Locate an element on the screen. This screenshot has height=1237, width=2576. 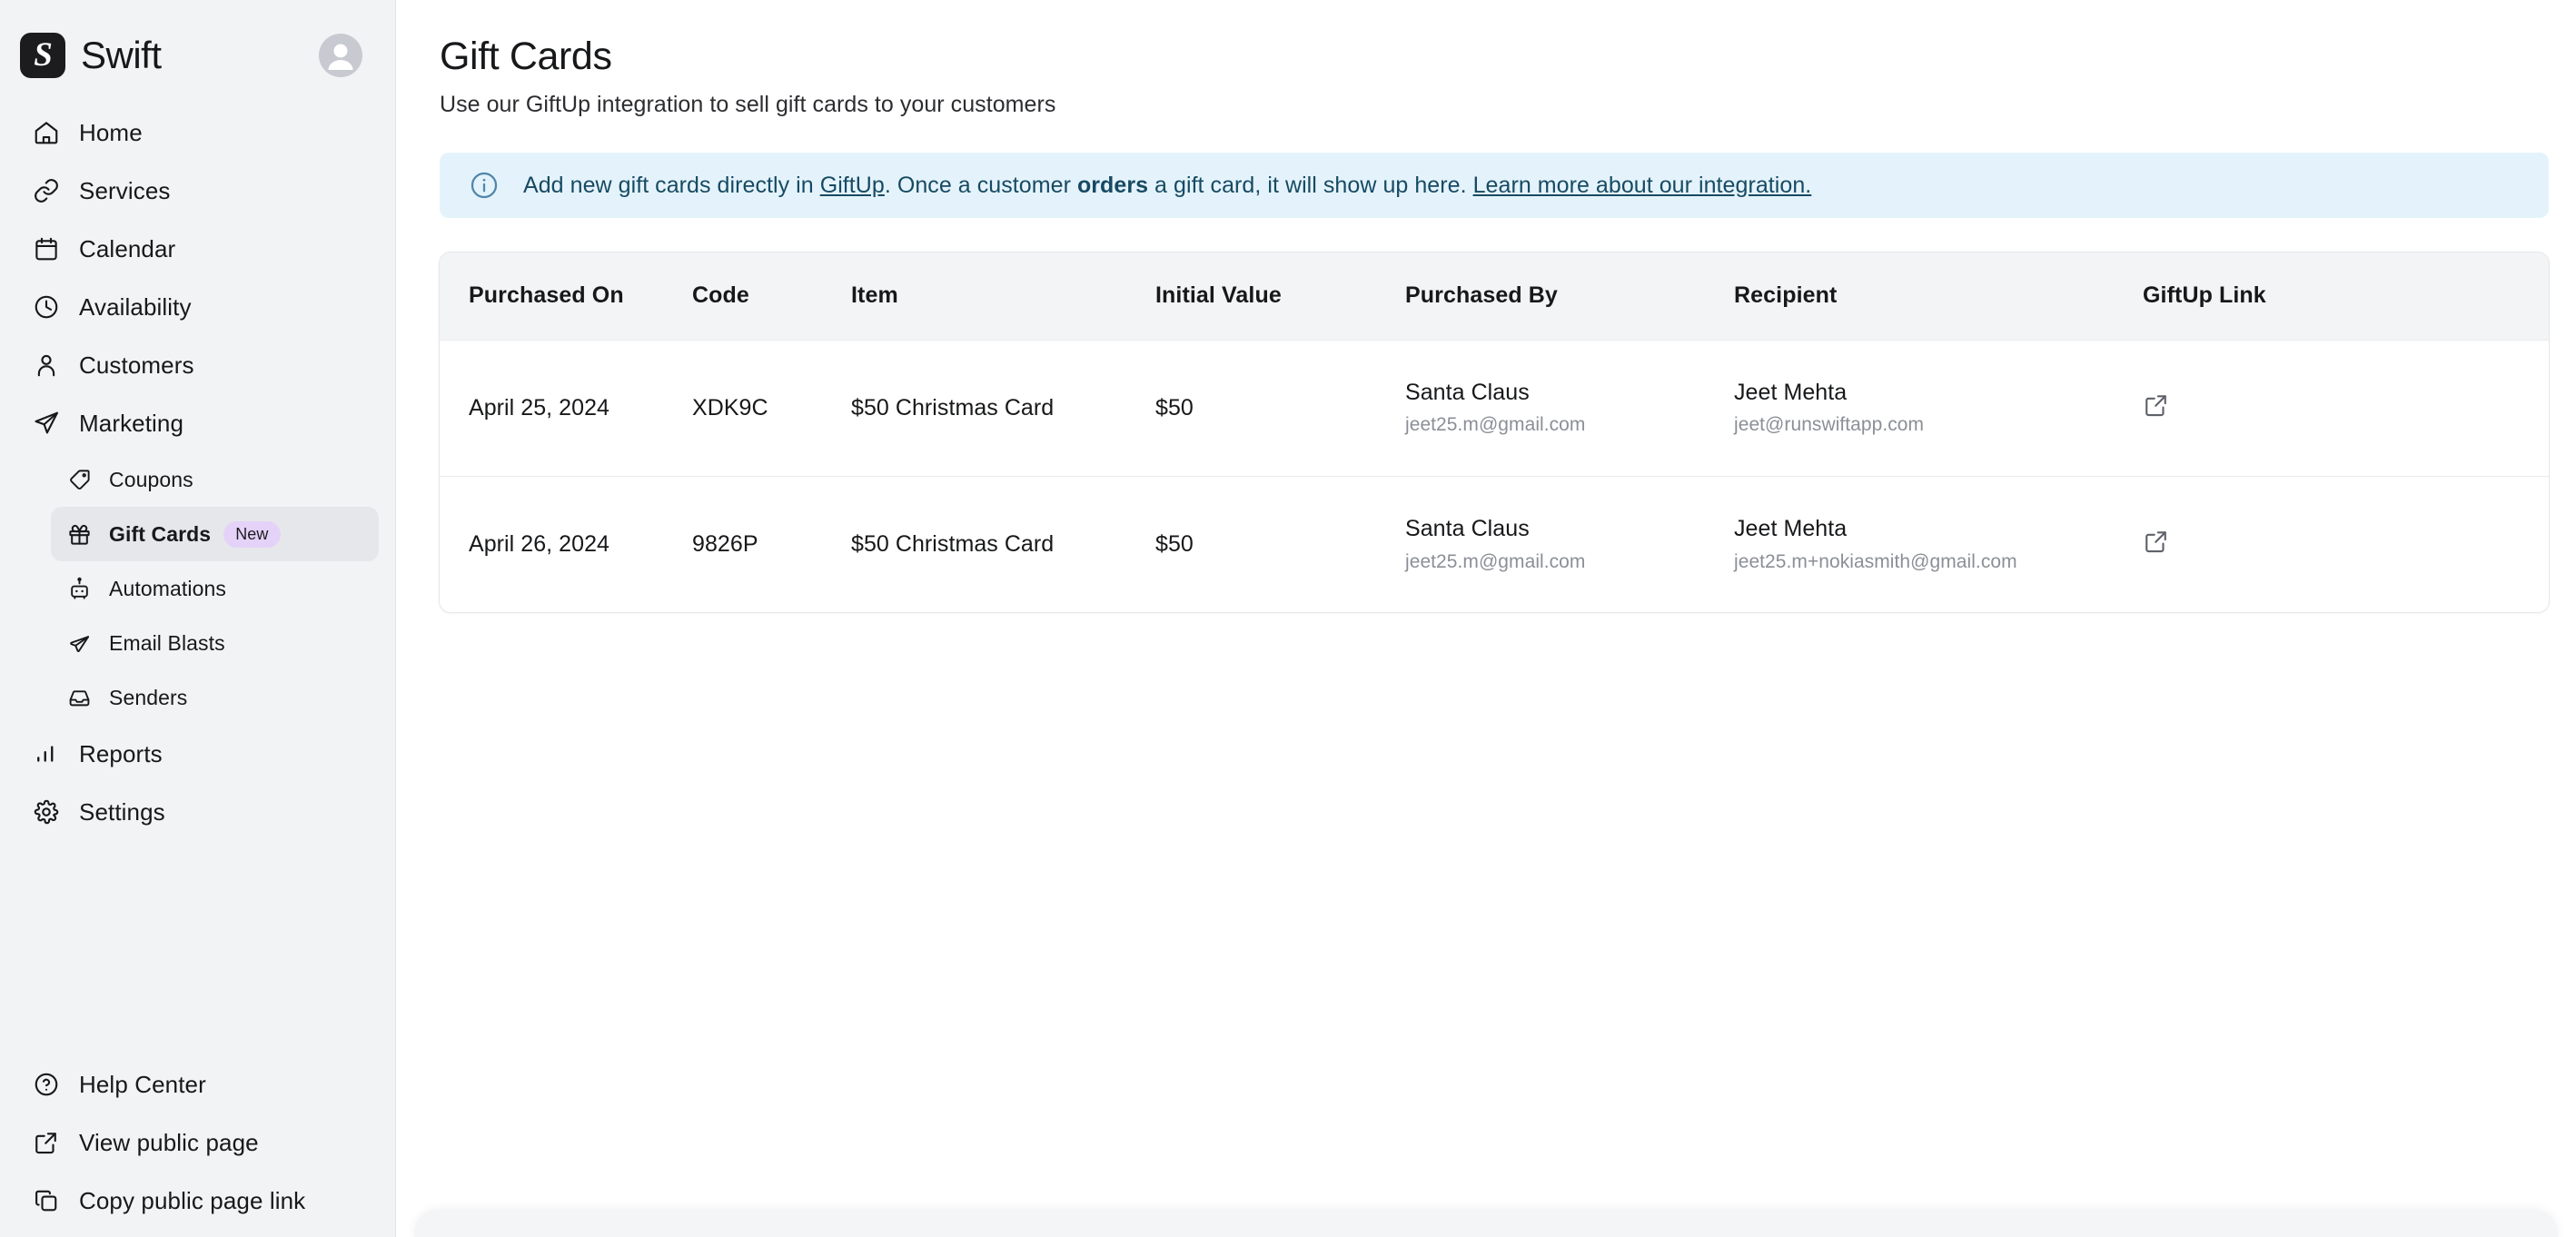
cell-recipient: Jeet Mehta jeet@runswiftapp.com is located at coordinates (1938, 408).